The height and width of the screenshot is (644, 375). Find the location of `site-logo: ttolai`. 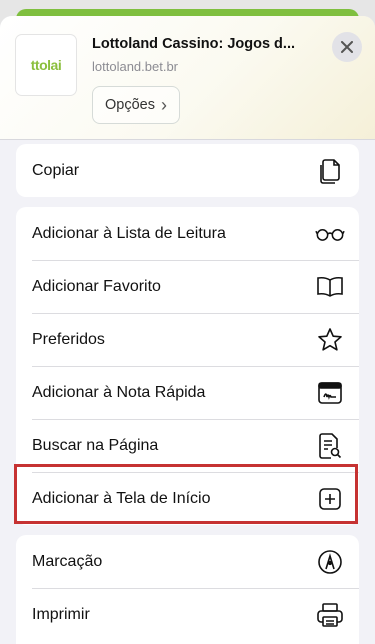

site-logo: ttolai is located at coordinates (46, 65).